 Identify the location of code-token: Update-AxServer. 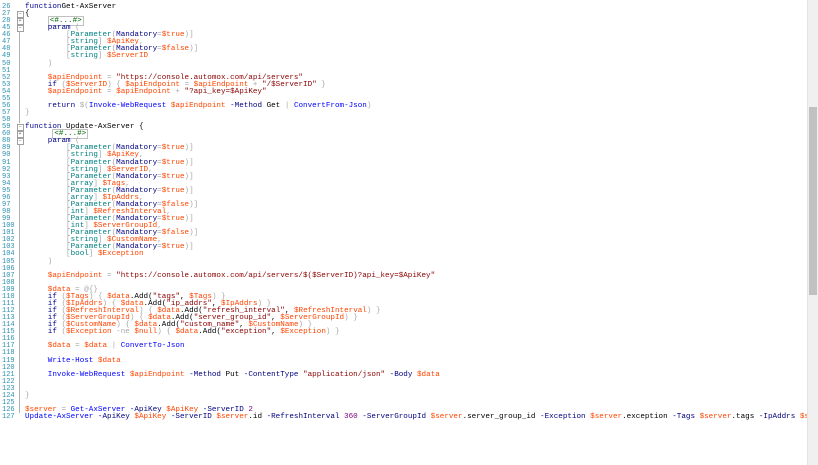
(59, 417).